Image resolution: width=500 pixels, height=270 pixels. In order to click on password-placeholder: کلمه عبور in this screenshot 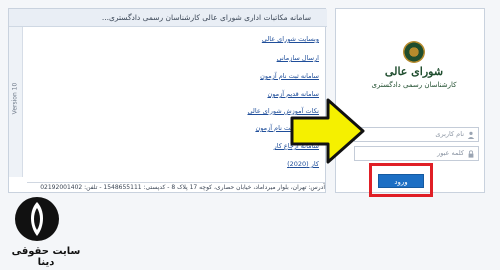, I will do `click(450, 153)`.